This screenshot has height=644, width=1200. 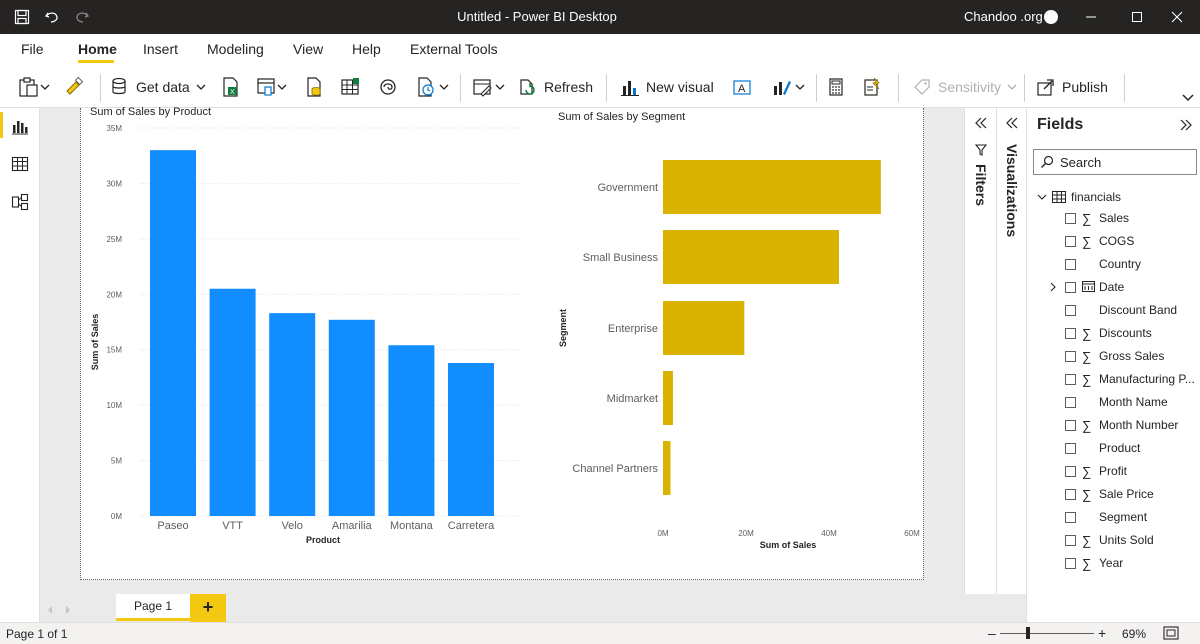 What do you see at coordinates (1097, 218) in the screenshot?
I see `field-item: ∑ Sales` at bounding box center [1097, 218].